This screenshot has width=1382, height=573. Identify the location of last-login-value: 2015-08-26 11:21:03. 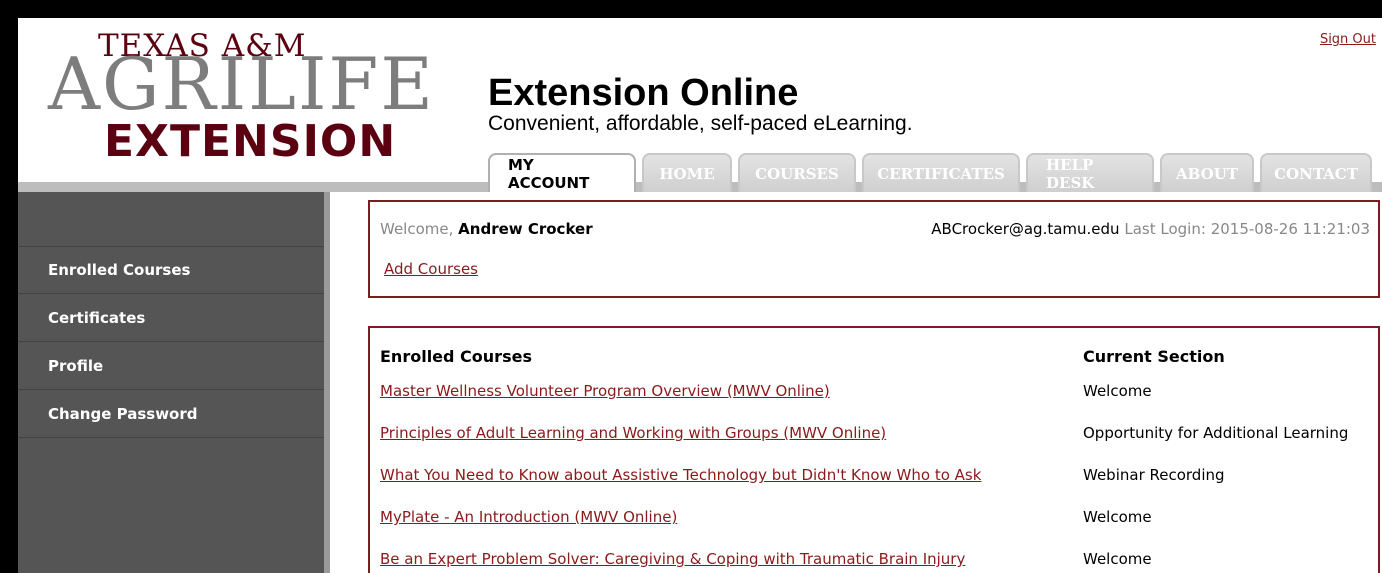
(1290, 229).